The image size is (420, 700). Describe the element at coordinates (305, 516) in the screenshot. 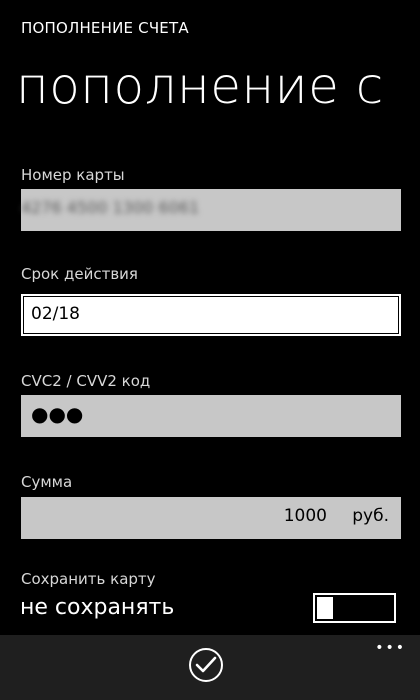

I see `amount-value: 1000` at that location.